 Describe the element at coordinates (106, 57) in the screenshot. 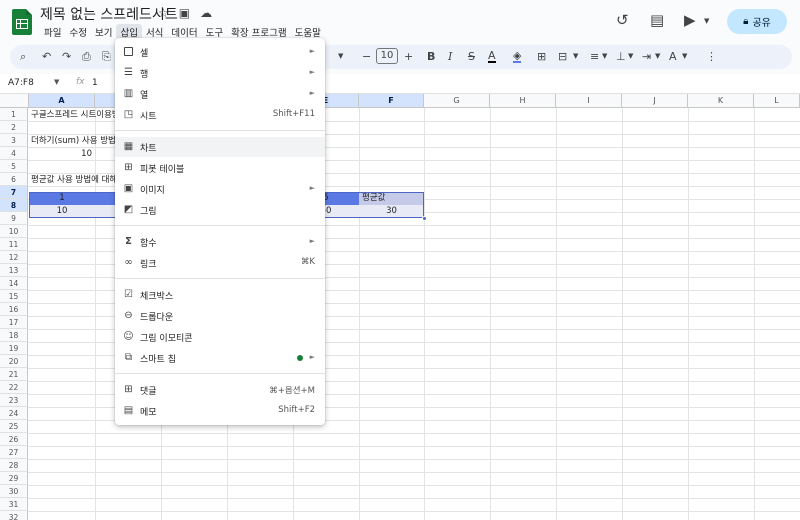

I see `paint-format-icon: ⎘` at that location.